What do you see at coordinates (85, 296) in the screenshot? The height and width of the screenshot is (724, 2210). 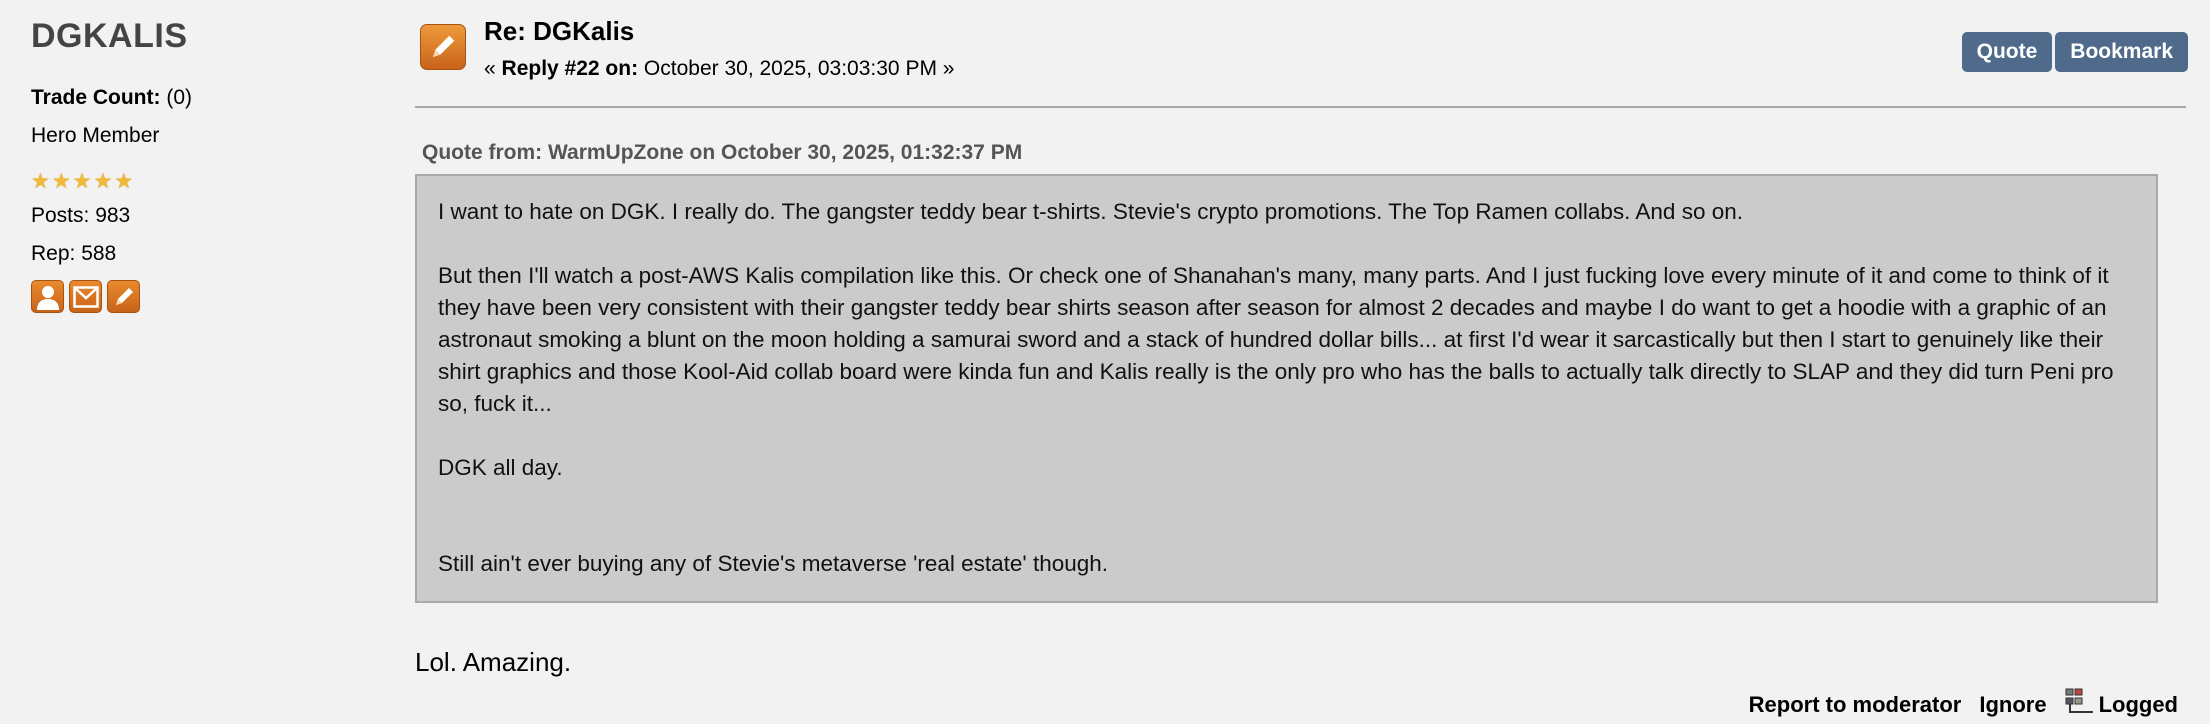 I see `message-icon` at bounding box center [85, 296].